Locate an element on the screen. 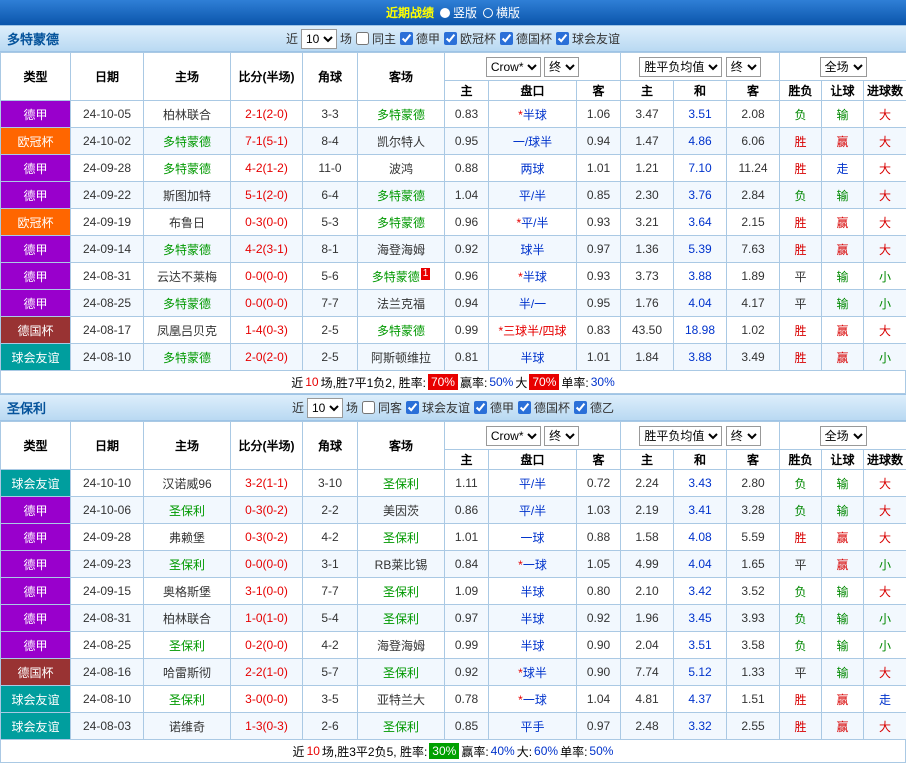 This screenshot has height=778, width=906. cell-date: 24-10-05 is located at coordinates (107, 114).